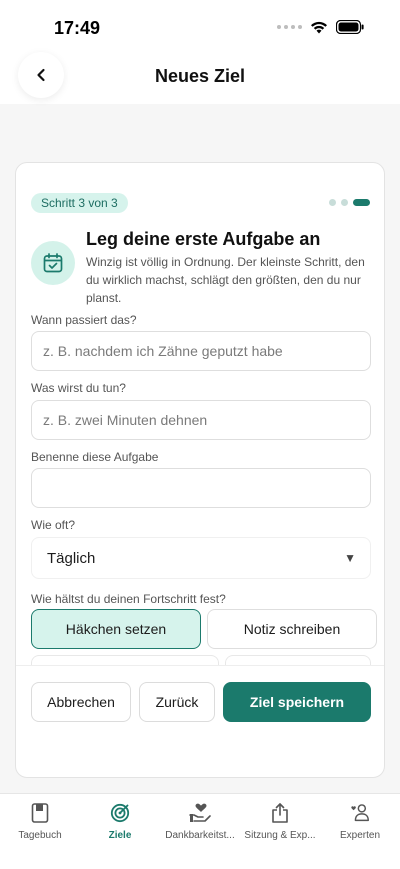 The image size is (400, 869). Describe the element at coordinates (201, 558) in the screenshot. I see `frequency-select: Täglich ▼` at that location.